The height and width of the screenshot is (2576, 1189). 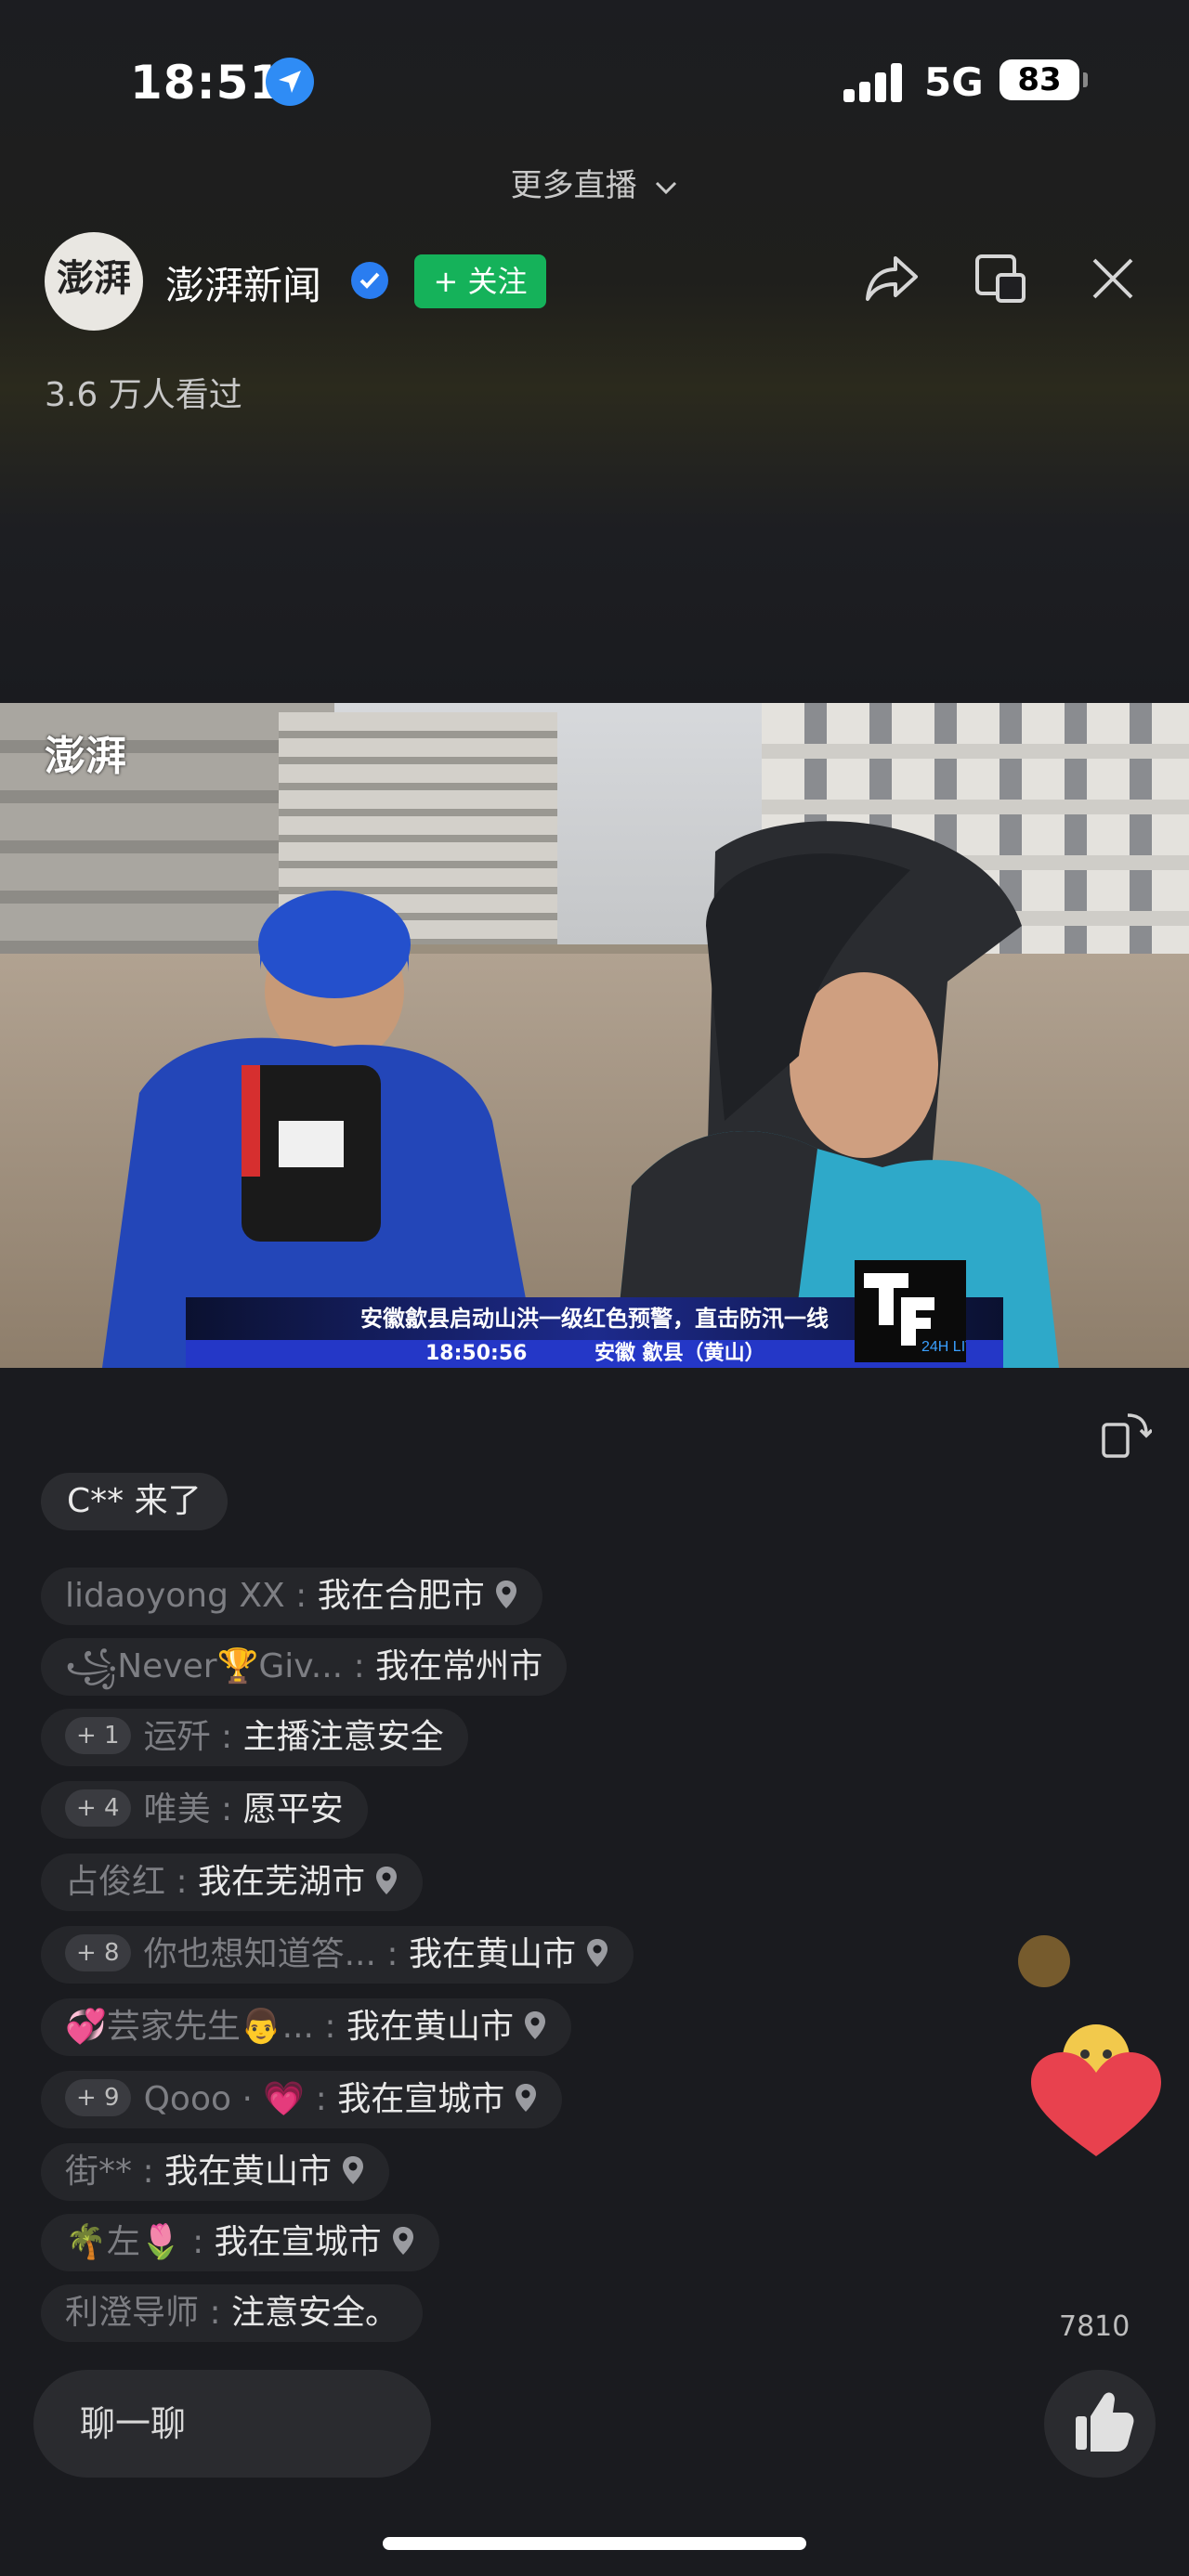 What do you see at coordinates (282, 1882) in the screenshot?
I see `chat-text: 我在芜湖市` at bounding box center [282, 1882].